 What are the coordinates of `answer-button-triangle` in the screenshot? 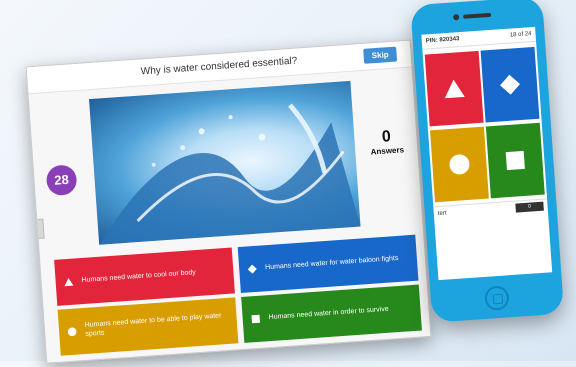 It's located at (454, 88).